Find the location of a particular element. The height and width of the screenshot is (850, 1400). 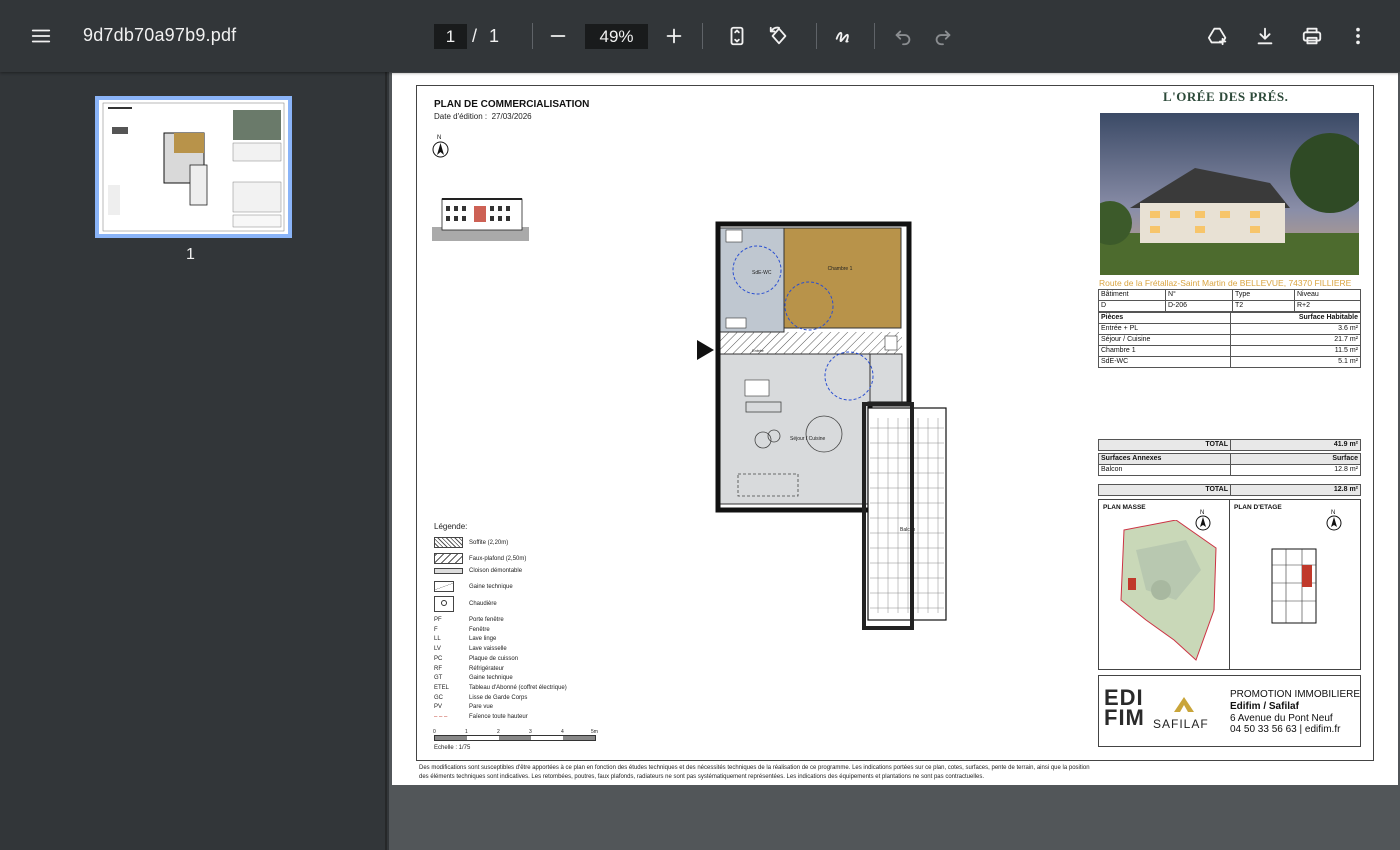

plan-masse-title: PLAN MASSE is located at coordinates (1124, 507).